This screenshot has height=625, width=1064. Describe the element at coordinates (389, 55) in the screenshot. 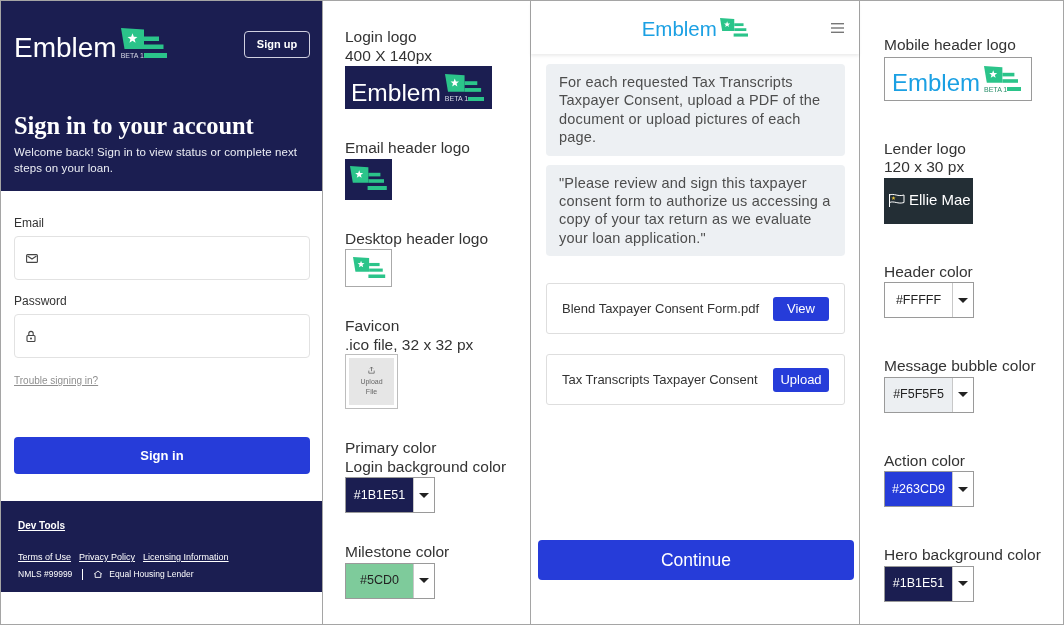

I see `setting-label: 400 X 140px` at that location.